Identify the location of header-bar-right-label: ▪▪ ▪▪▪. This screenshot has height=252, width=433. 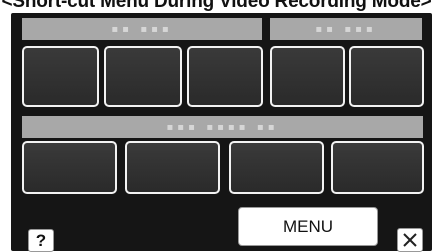
(346, 29).